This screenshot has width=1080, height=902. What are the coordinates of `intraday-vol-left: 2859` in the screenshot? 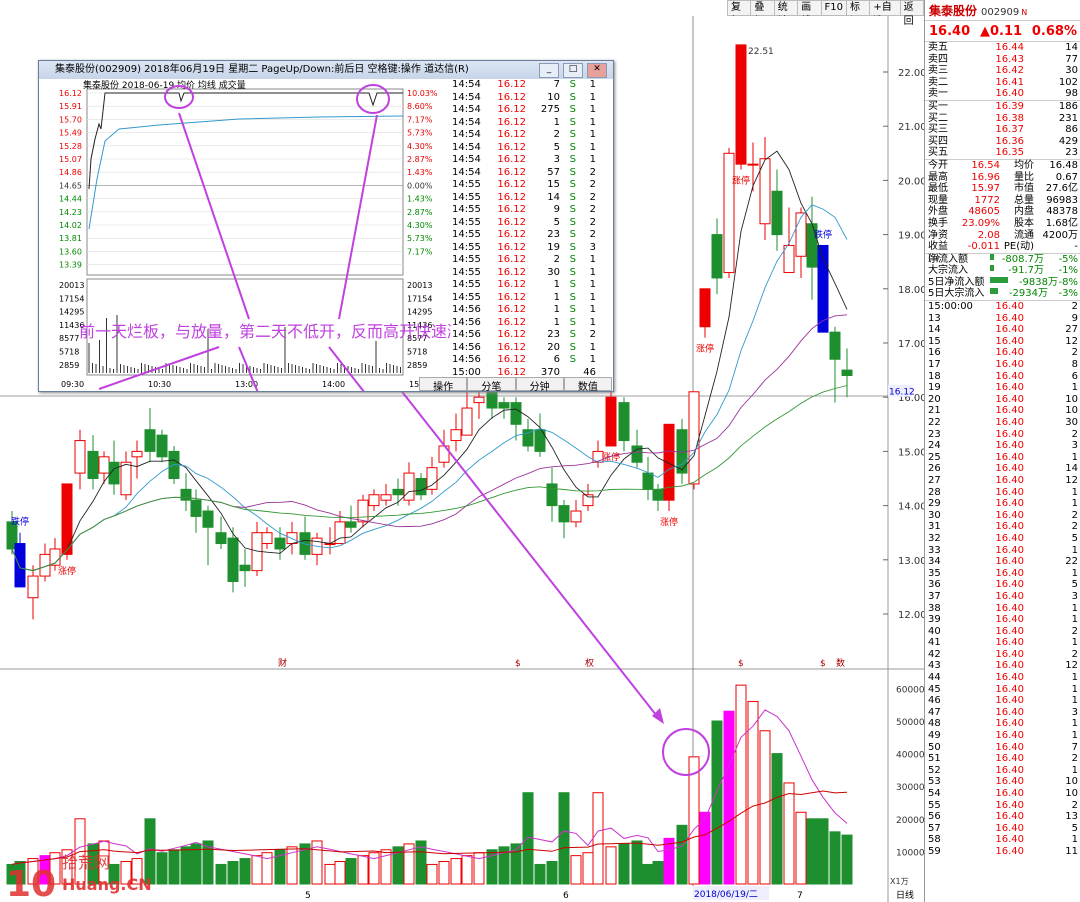 It's located at (69, 365).